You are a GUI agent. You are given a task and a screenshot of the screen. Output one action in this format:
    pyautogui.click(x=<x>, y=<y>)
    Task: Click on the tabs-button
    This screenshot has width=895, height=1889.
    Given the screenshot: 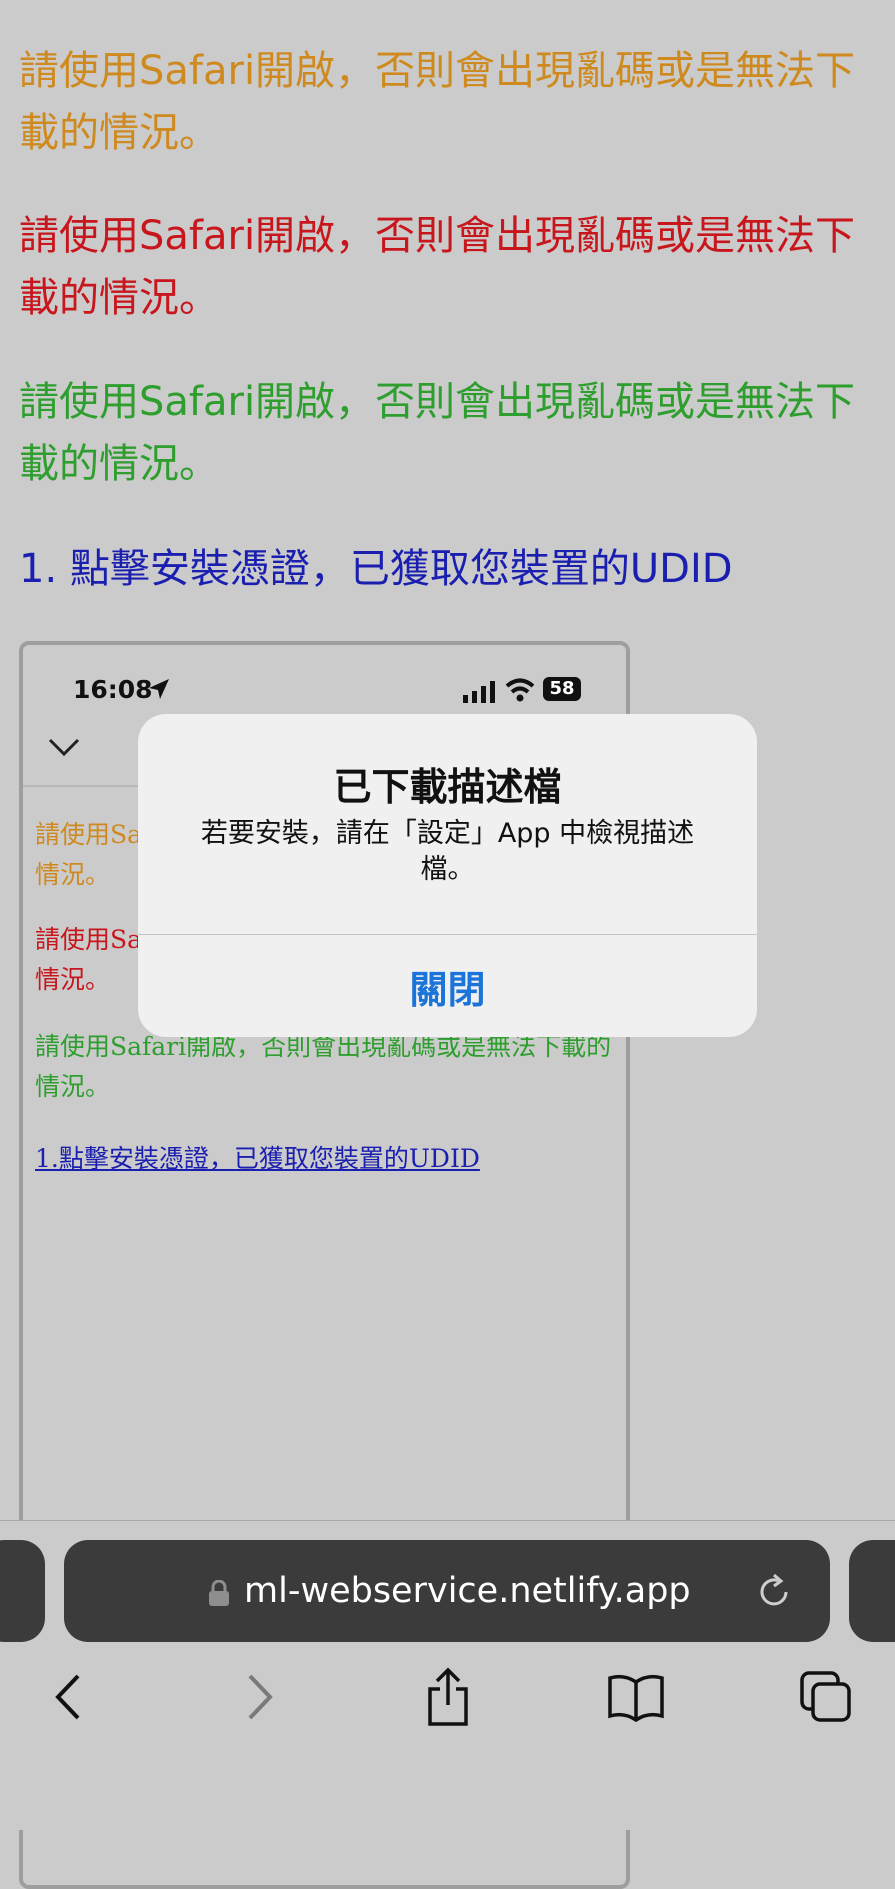 What is the action you would take?
    pyautogui.click(x=826, y=1697)
    